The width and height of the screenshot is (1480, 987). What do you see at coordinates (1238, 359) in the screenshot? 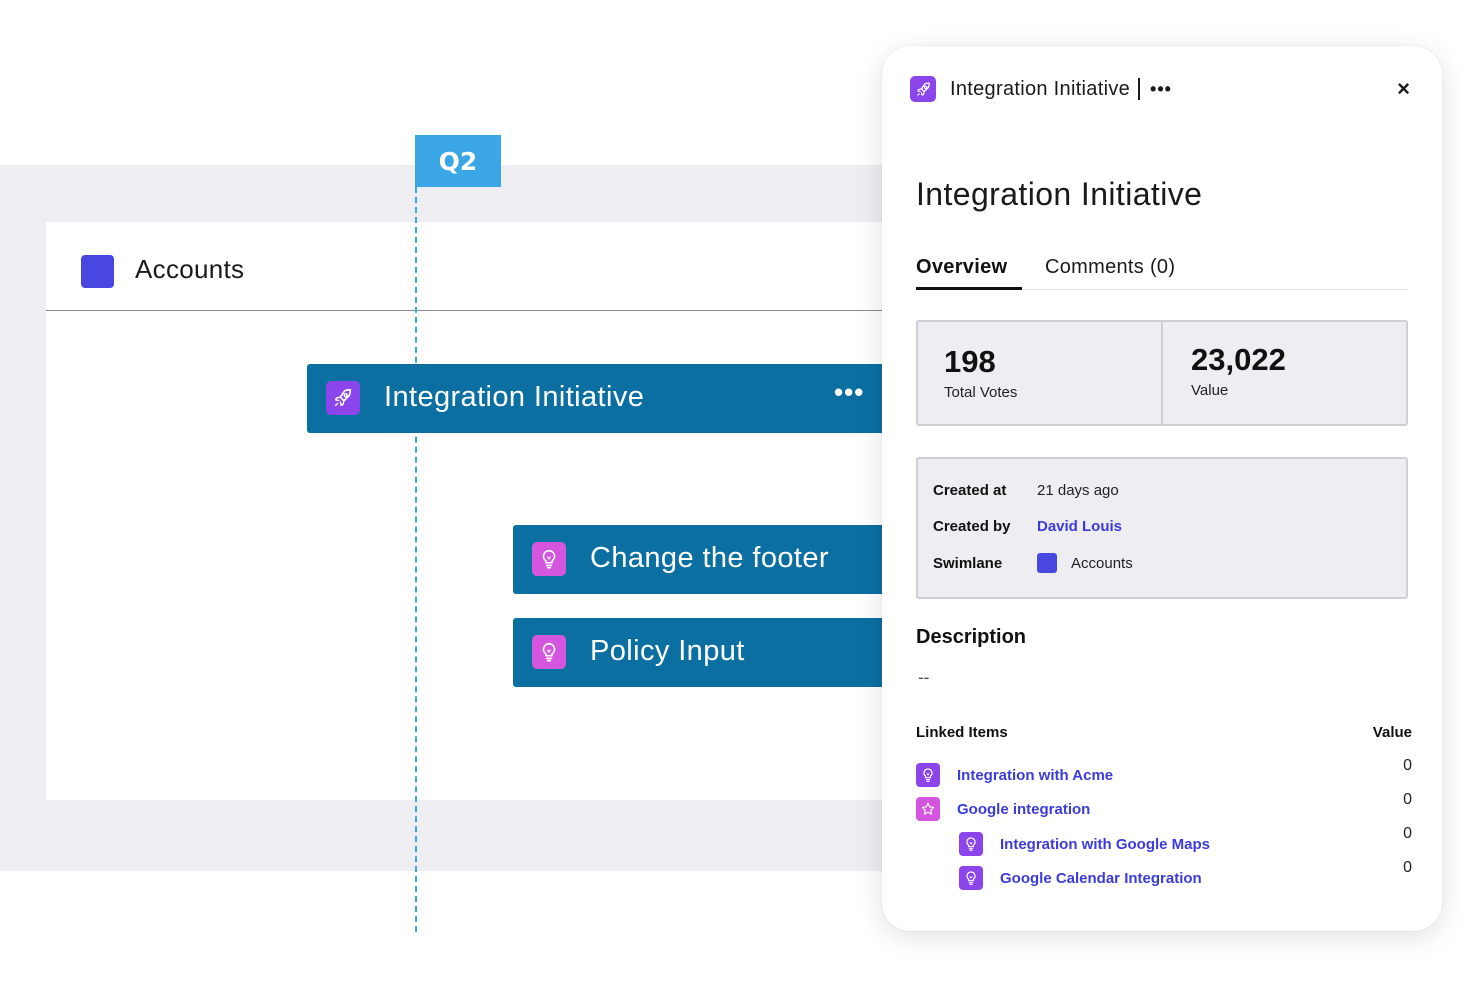
I see `stat-value: 23,022` at bounding box center [1238, 359].